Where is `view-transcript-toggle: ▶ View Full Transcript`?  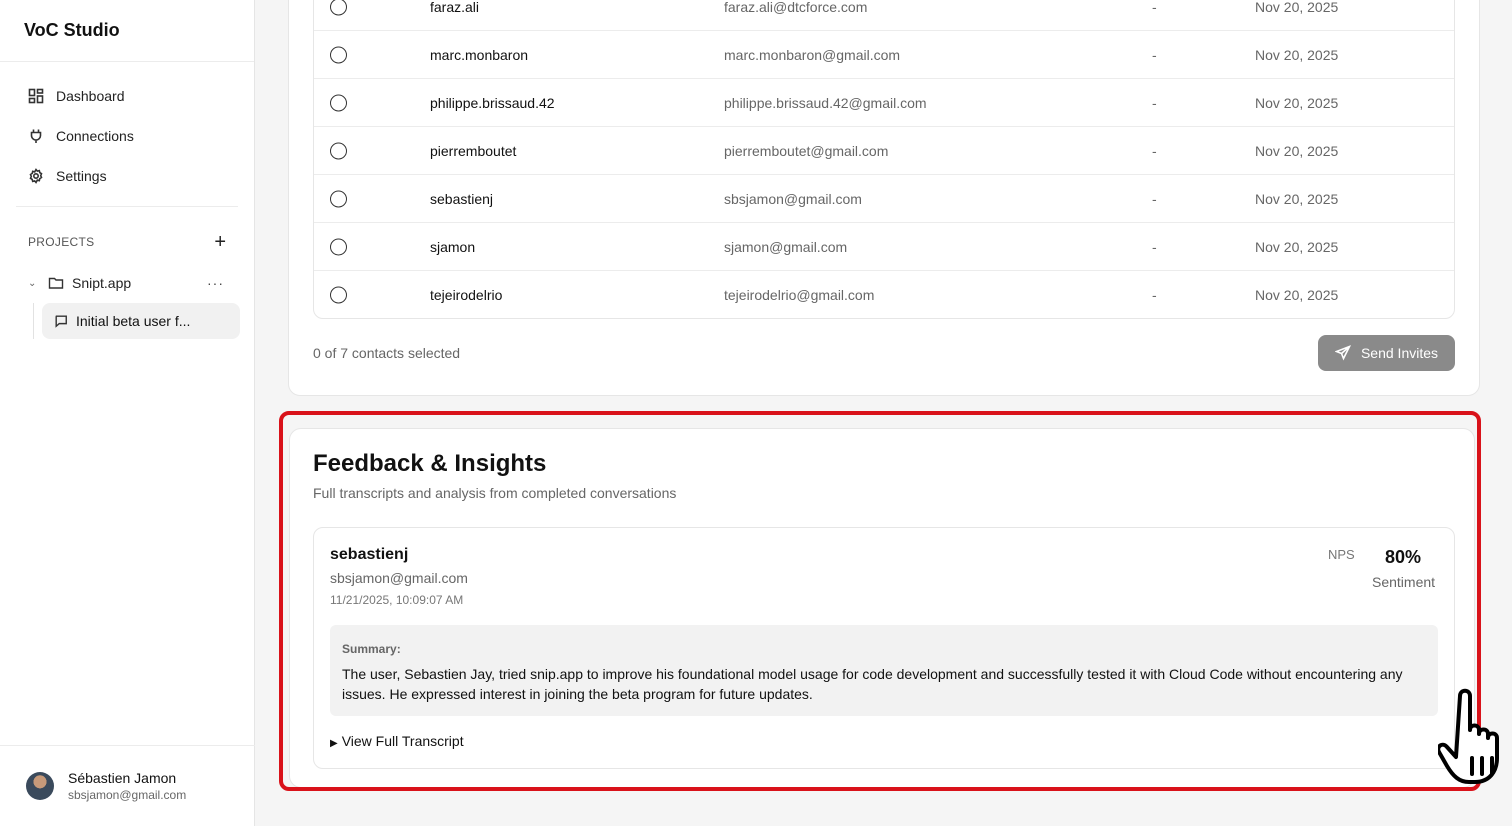
view-transcript-toggle: ▶ View Full Transcript is located at coordinates (397, 741).